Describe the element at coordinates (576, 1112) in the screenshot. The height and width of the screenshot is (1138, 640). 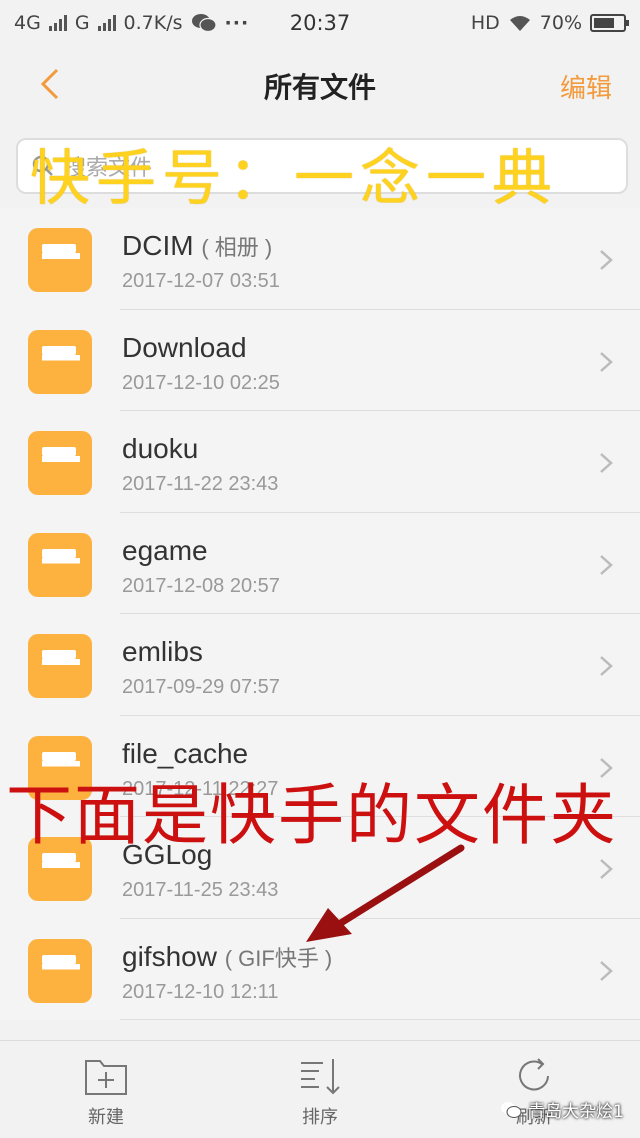
I see `watermark-text: 青岛大杂烩1` at that location.